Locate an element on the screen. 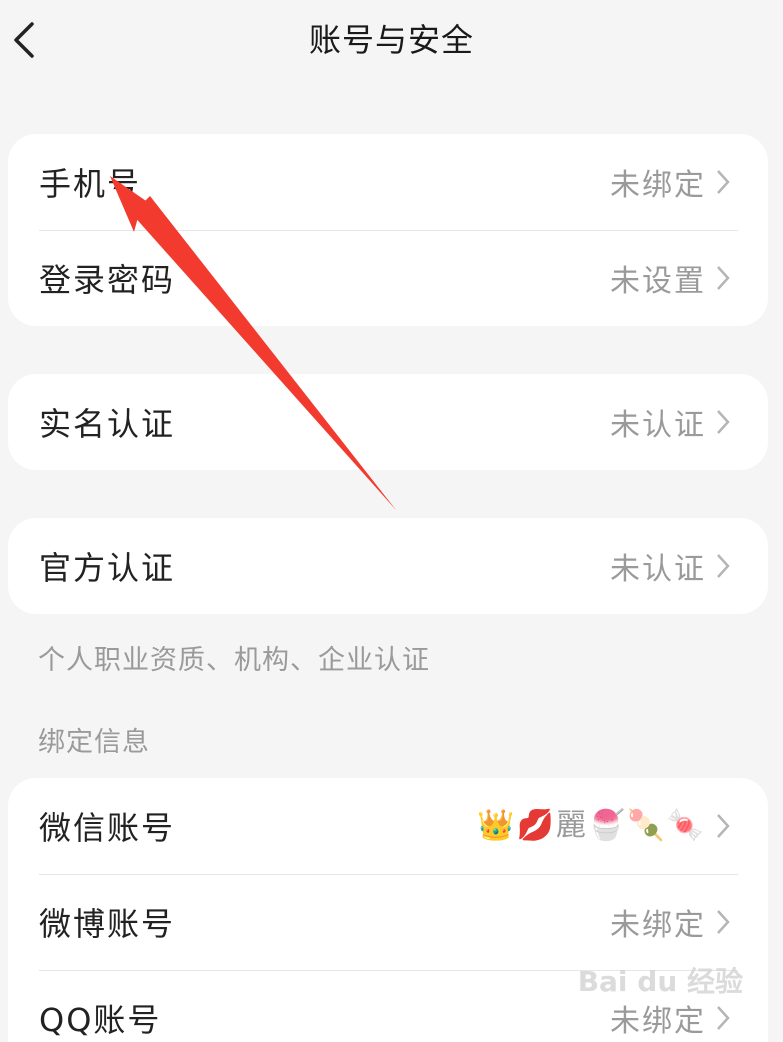 The height and width of the screenshot is (1042, 783). phone-status: 未绑定 is located at coordinates (658, 185).